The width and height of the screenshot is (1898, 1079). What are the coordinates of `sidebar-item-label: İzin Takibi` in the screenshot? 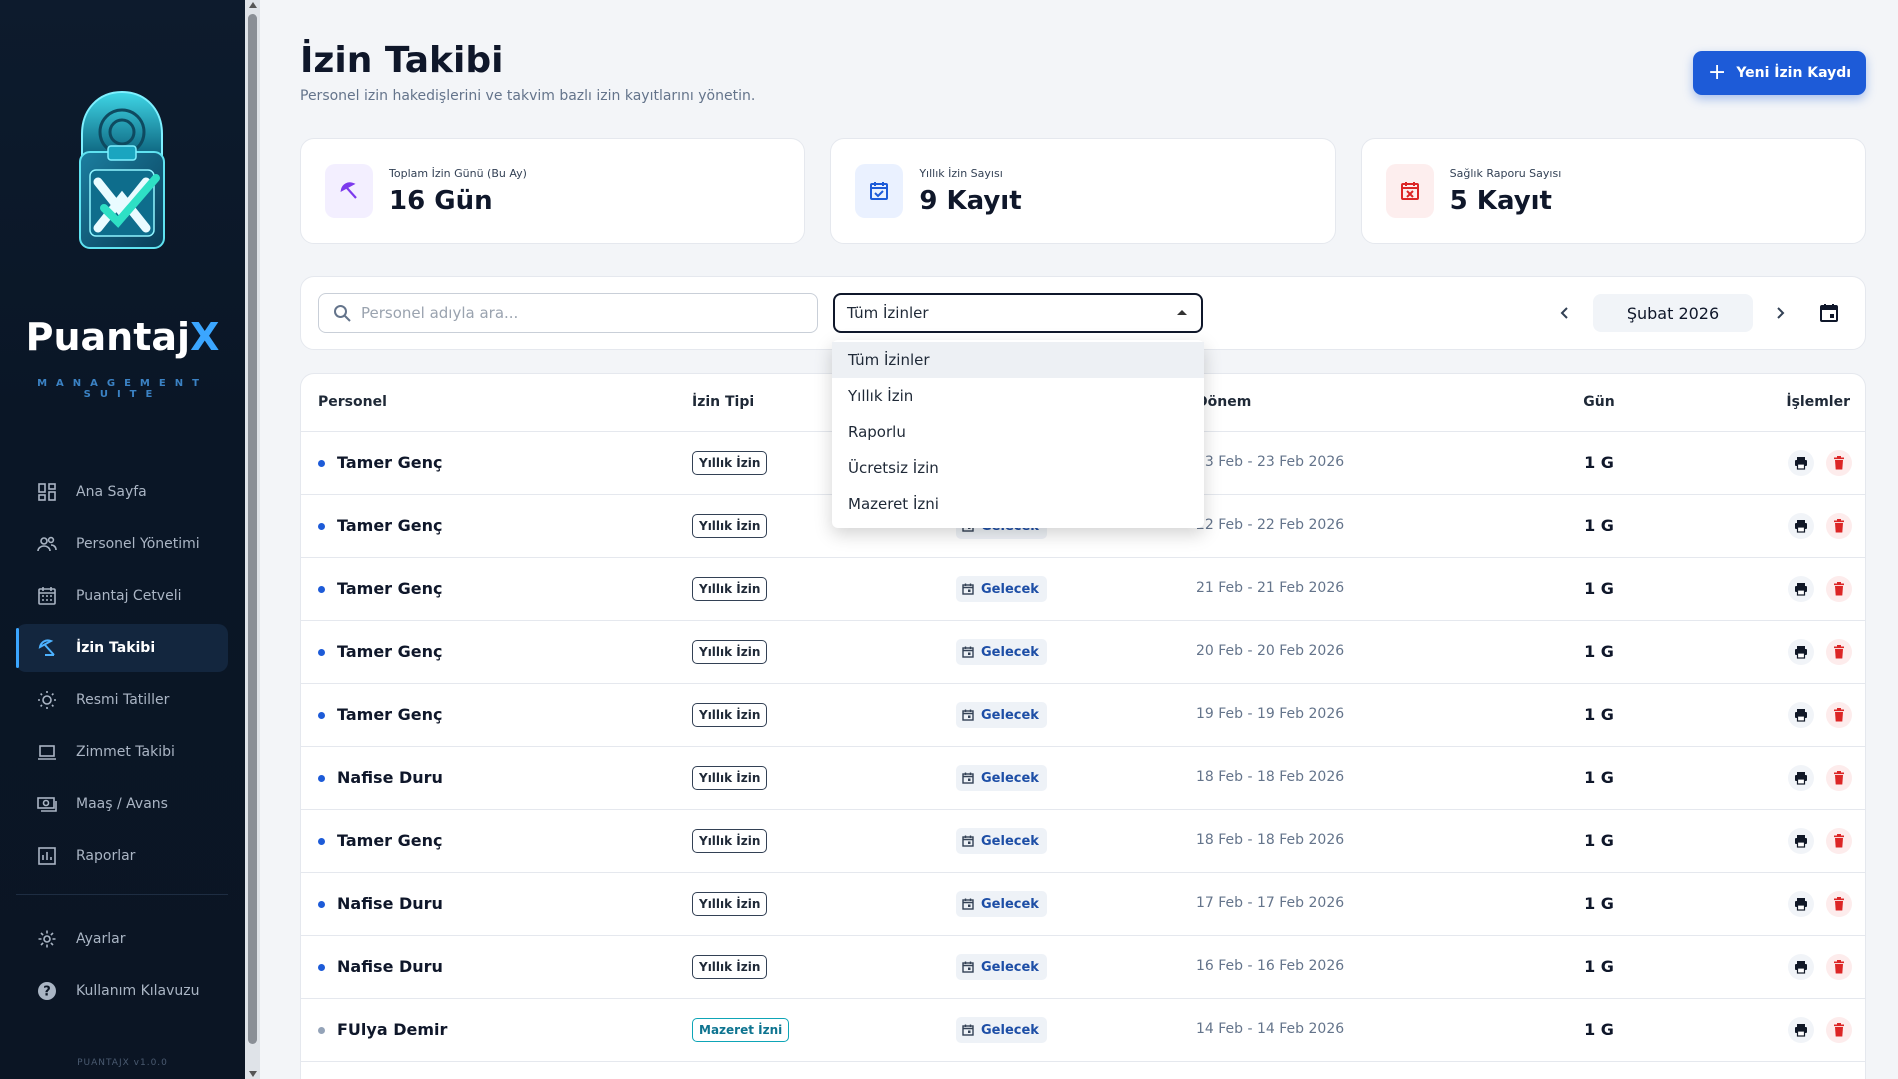 It's located at (116, 648).